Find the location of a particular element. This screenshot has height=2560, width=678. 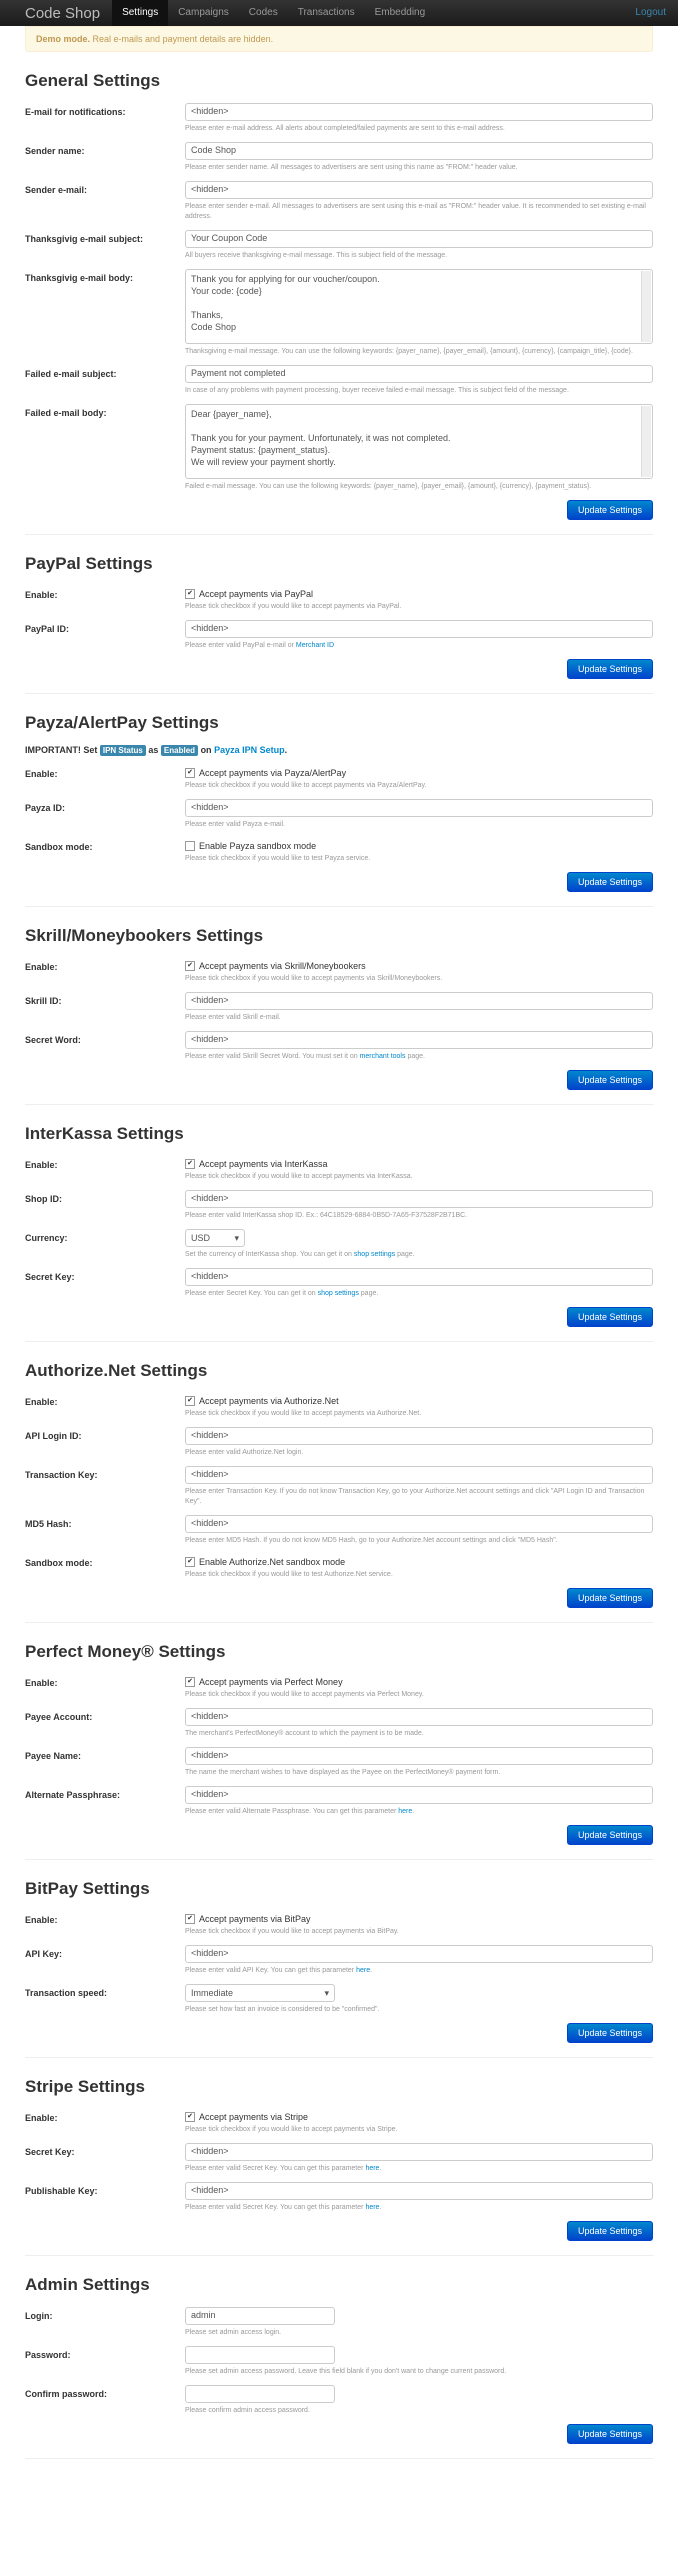

label: Thanksgivig e-mail subject: is located at coordinates (84, 239).